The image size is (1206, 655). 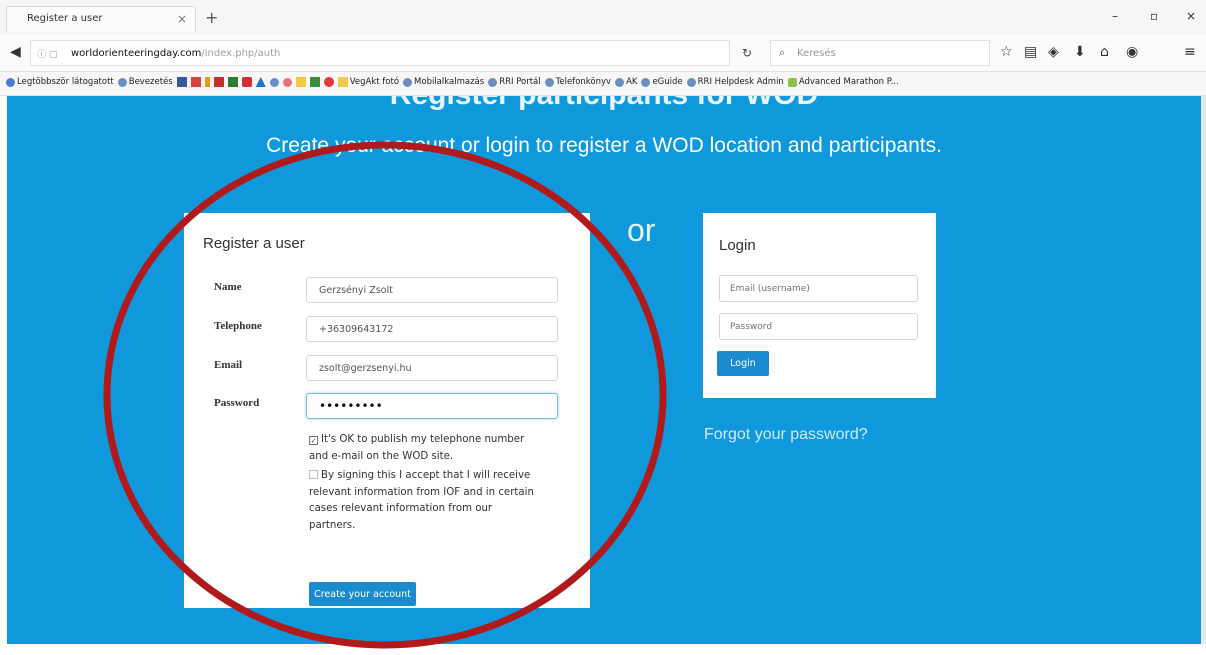 I want to click on browser-tab-bar: Register a user × + – ▫ ×, so click(x=603, y=17).